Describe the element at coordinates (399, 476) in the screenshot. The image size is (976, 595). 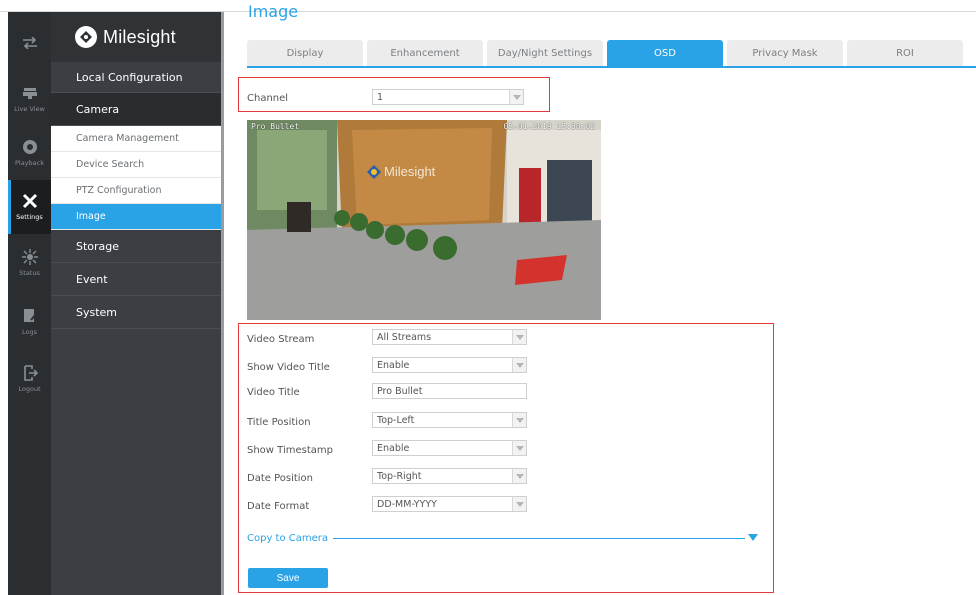
I see `date-position-value: Top-Right` at that location.